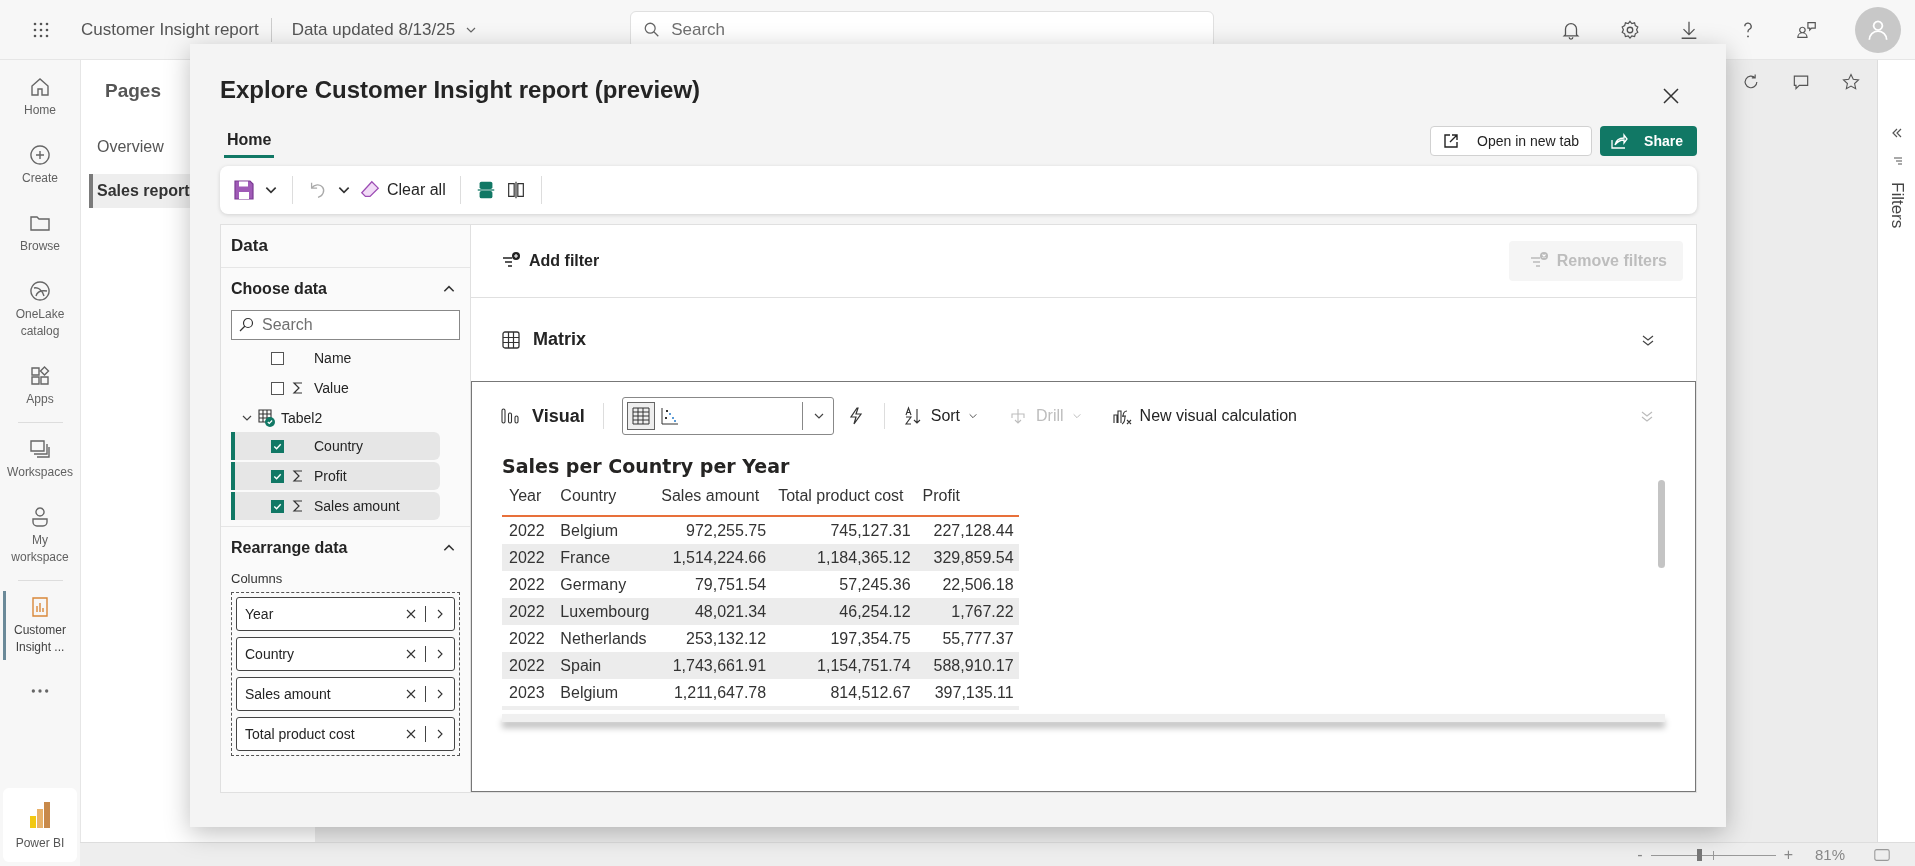 Image resolution: width=1915 pixels, height=866 pixels. Describe the element at coordinates (127, 147) in the screenshot. I see `page-tab: Overview` at that location.